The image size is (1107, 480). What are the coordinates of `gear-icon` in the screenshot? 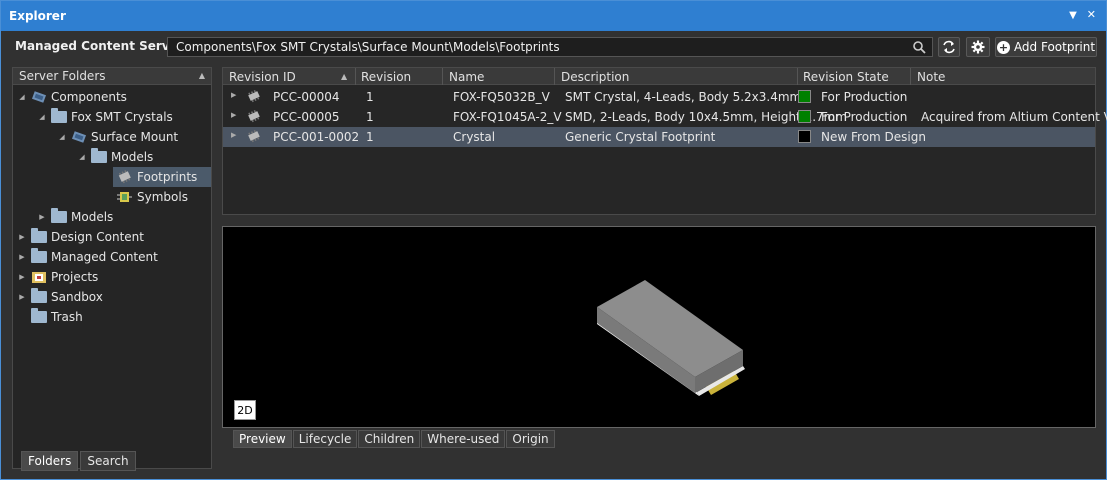 It's located at (978, 47).